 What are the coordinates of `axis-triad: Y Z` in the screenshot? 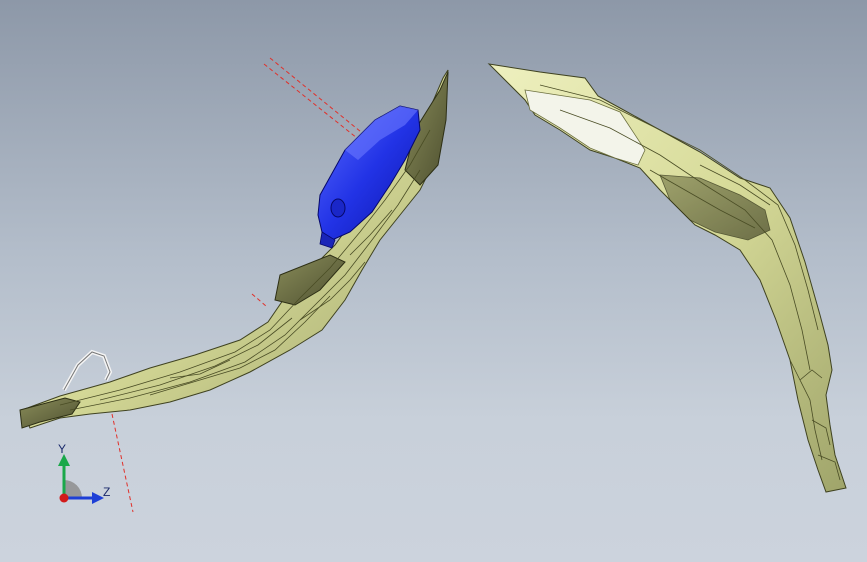 It's located at (83, 475).